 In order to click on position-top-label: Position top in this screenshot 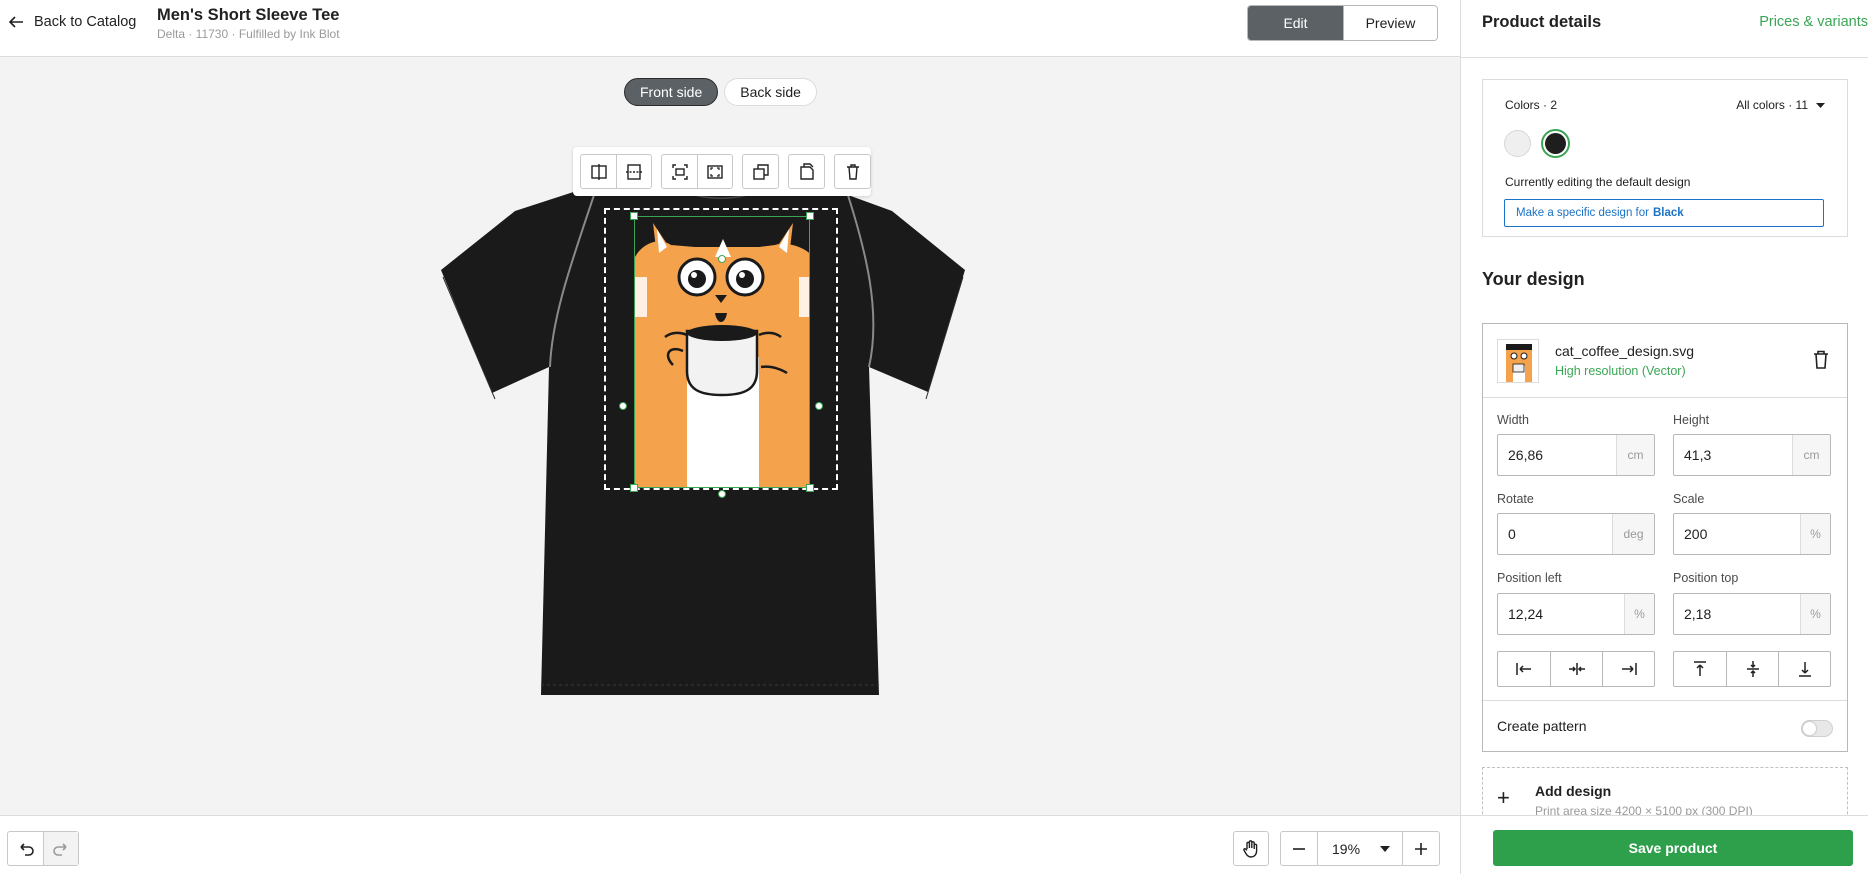, I will do `click(1706, 578)`.